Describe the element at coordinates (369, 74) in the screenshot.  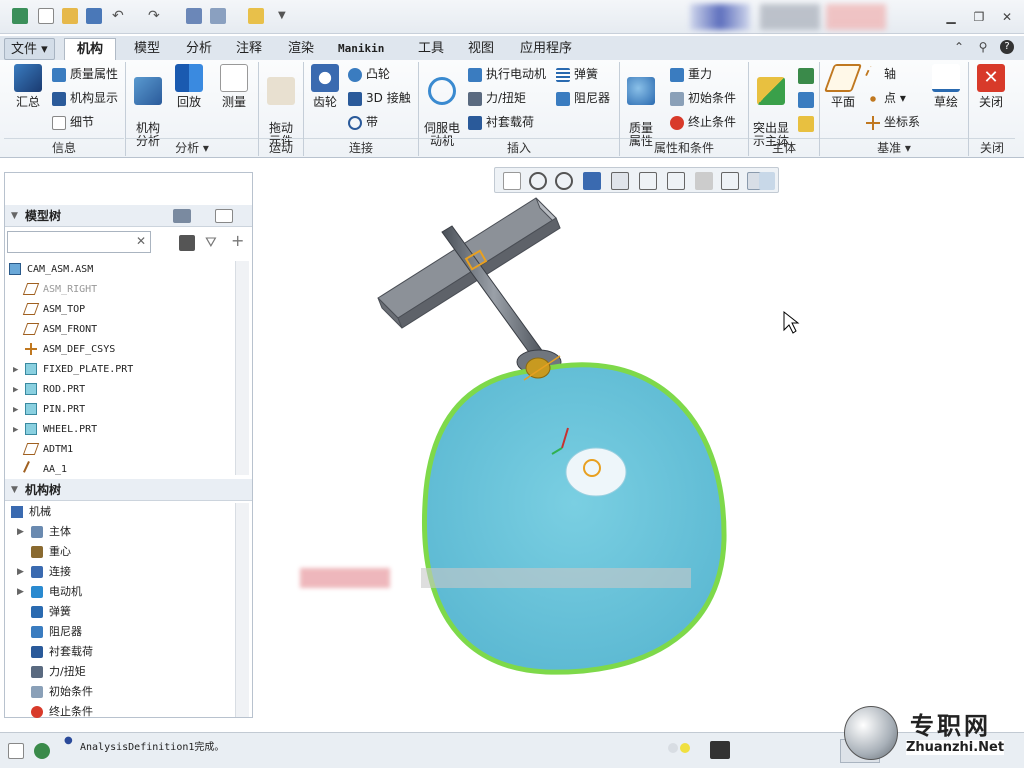
I see `cam-button: 凸轮` at that location.